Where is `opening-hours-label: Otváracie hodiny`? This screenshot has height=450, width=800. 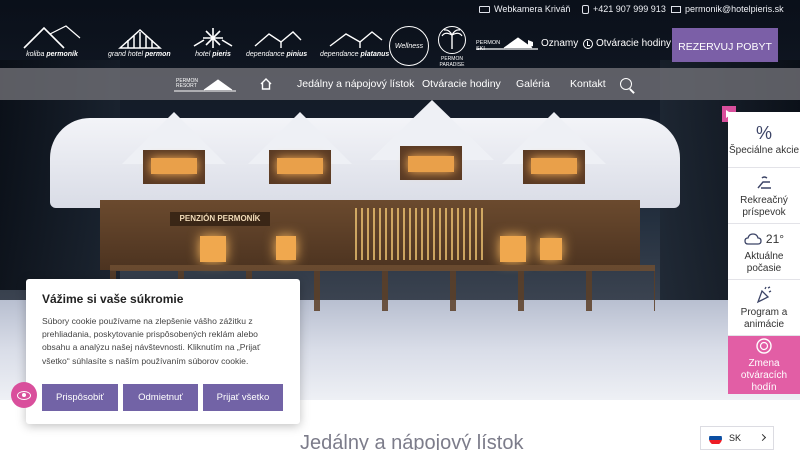
opening-hours-label: Otváracie hodiny is located at coordinates (634, 43).